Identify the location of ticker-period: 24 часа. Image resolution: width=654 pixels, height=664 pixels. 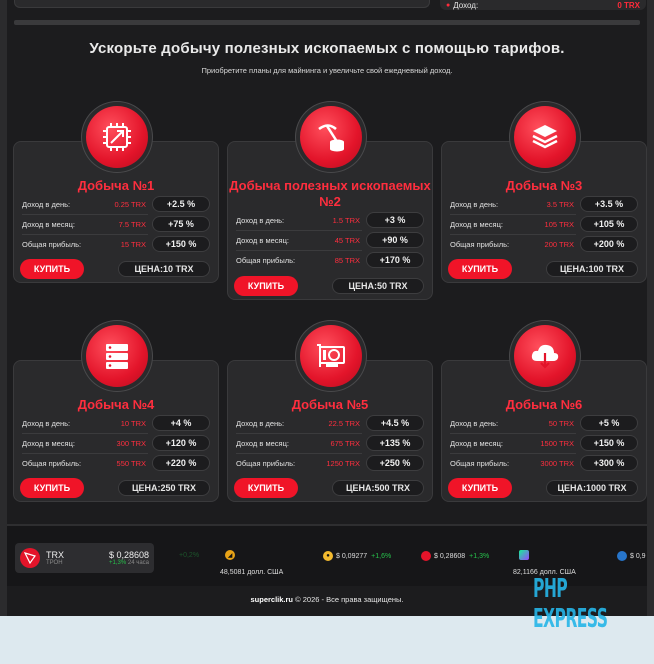
(138, 563).